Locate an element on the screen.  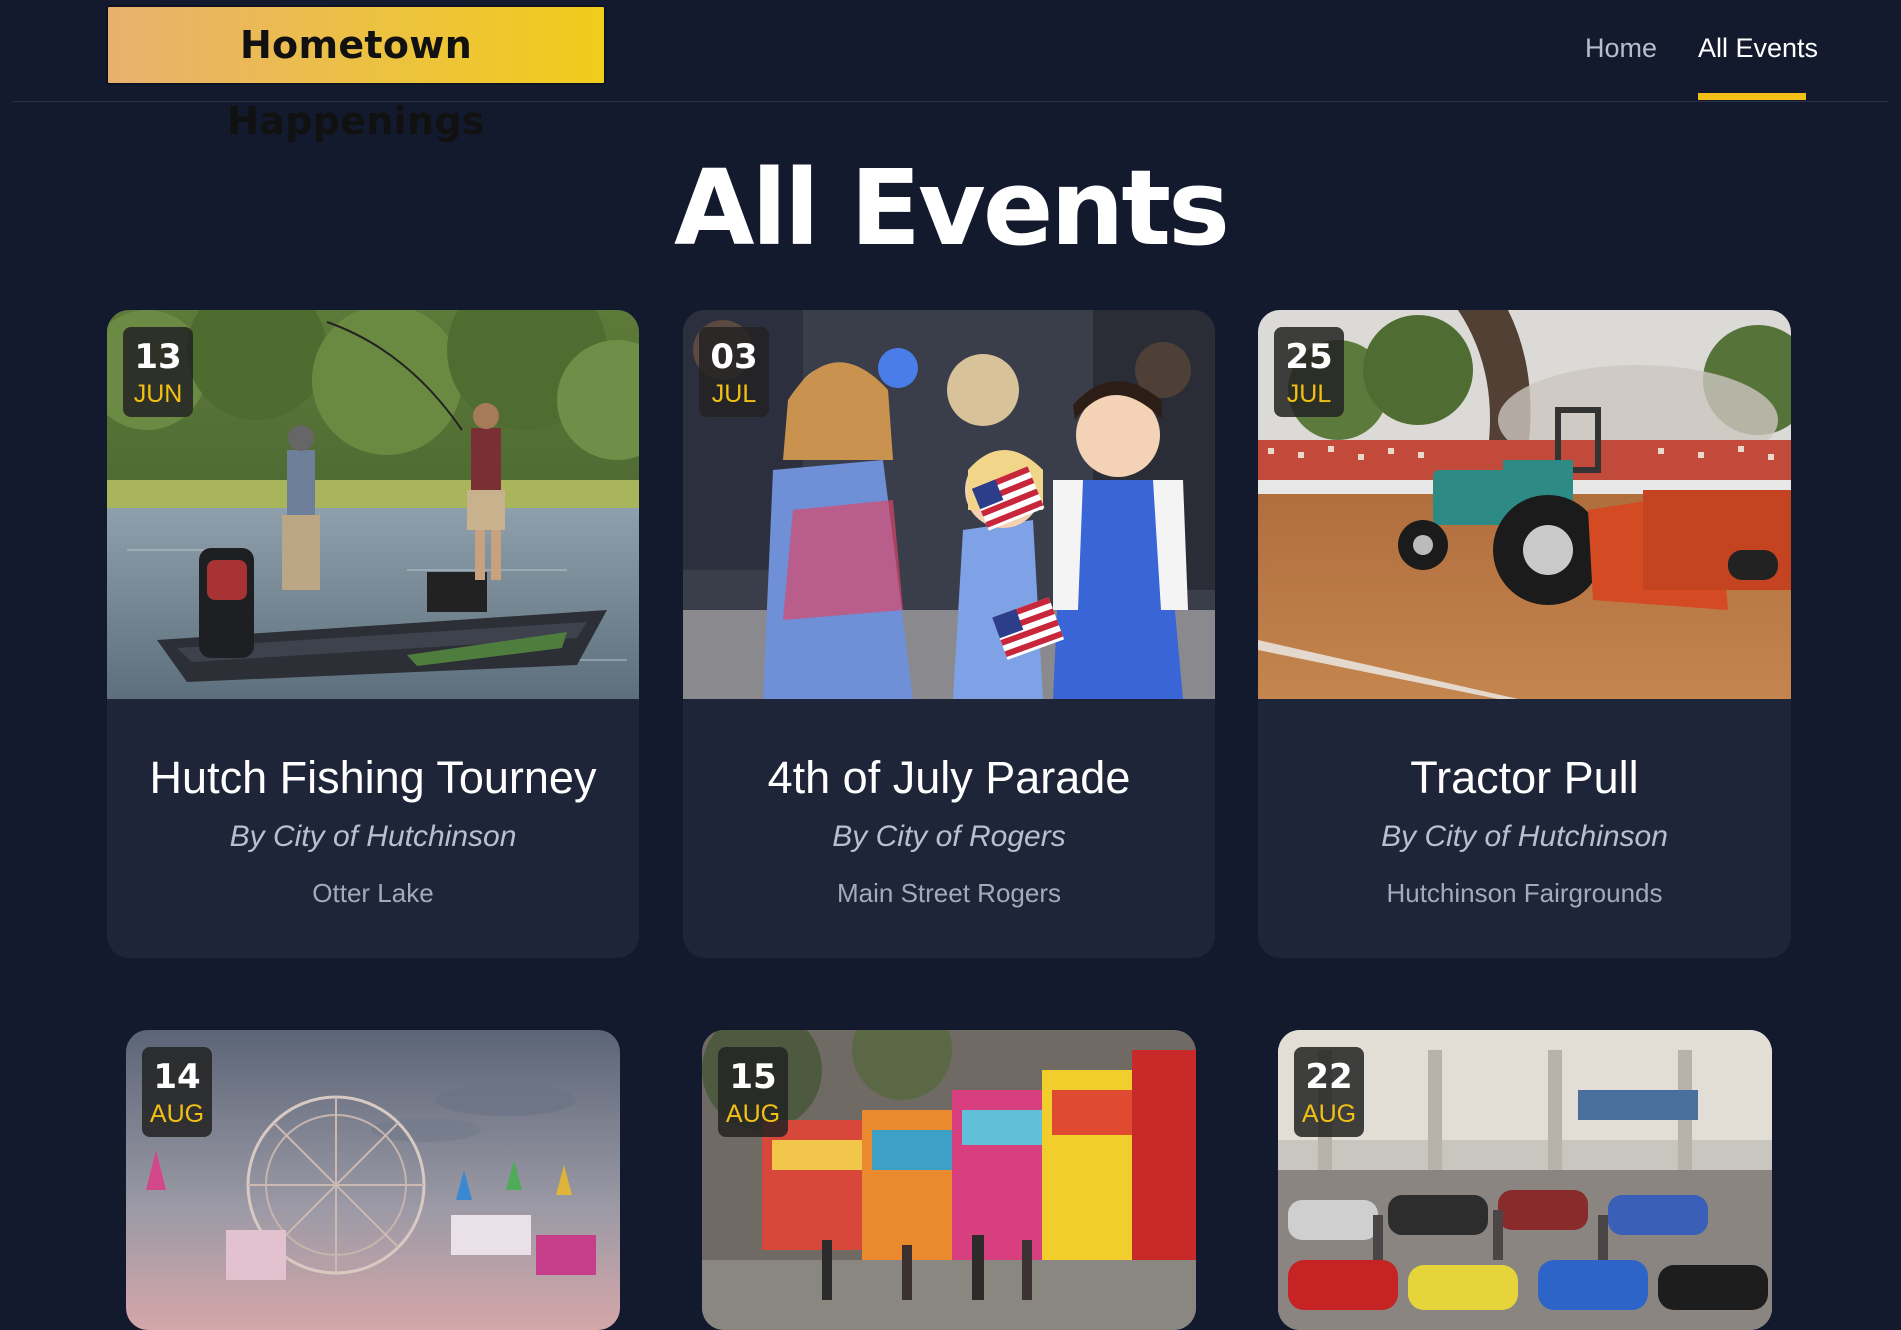
event-image: 15 AUG is located at coordinates (949, 1180).